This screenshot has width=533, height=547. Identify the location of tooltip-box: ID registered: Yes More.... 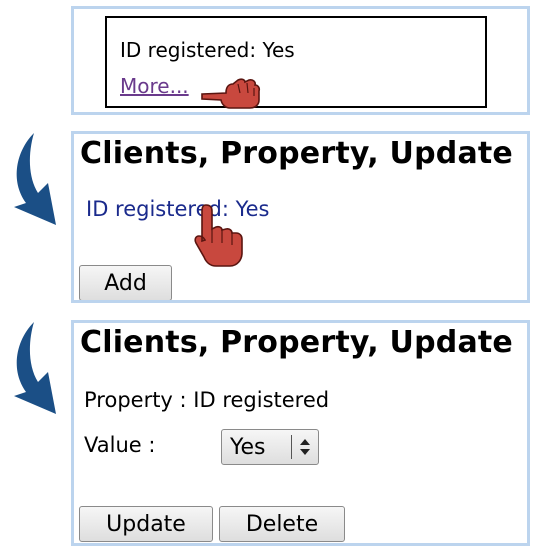
(296, 62).